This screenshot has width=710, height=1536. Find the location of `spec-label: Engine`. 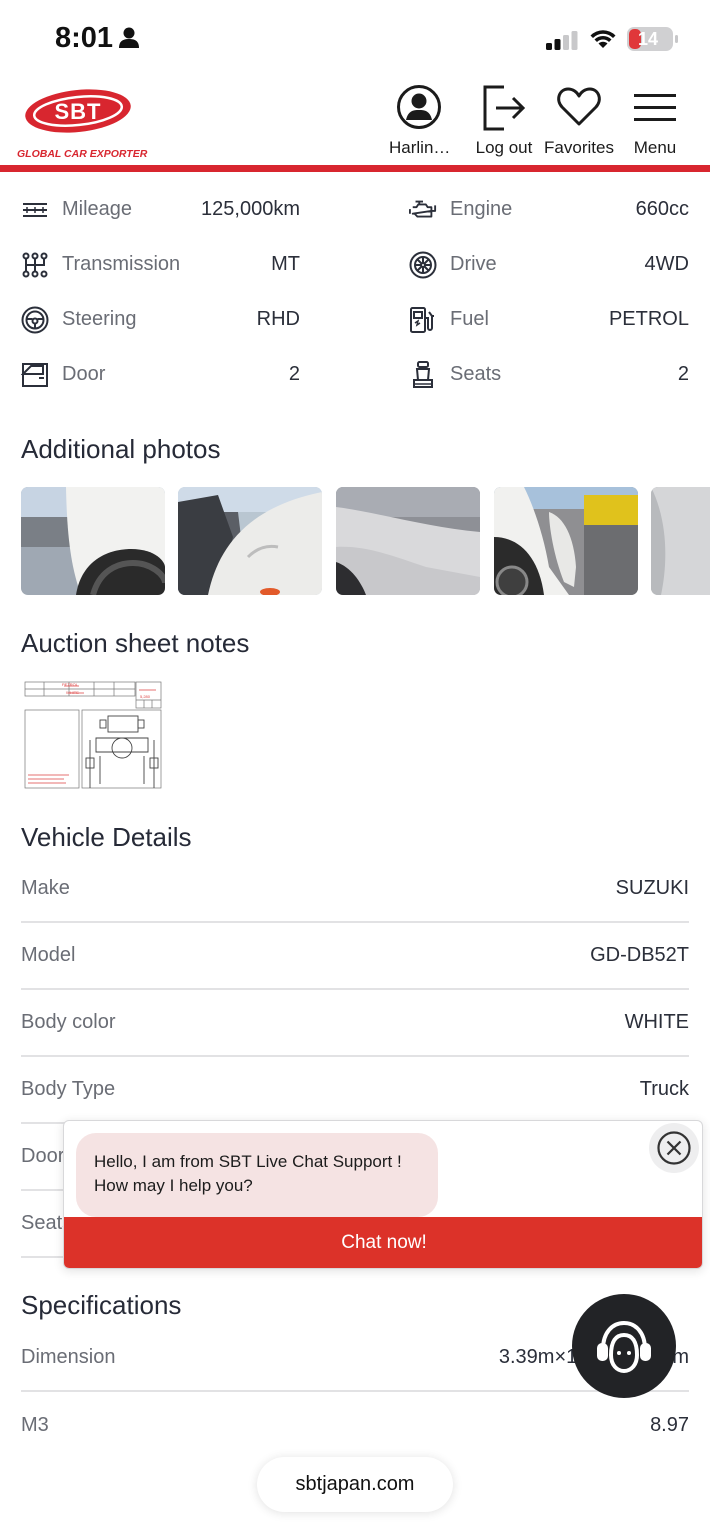

spec-label: Engine is located at coordinates (481, 209).